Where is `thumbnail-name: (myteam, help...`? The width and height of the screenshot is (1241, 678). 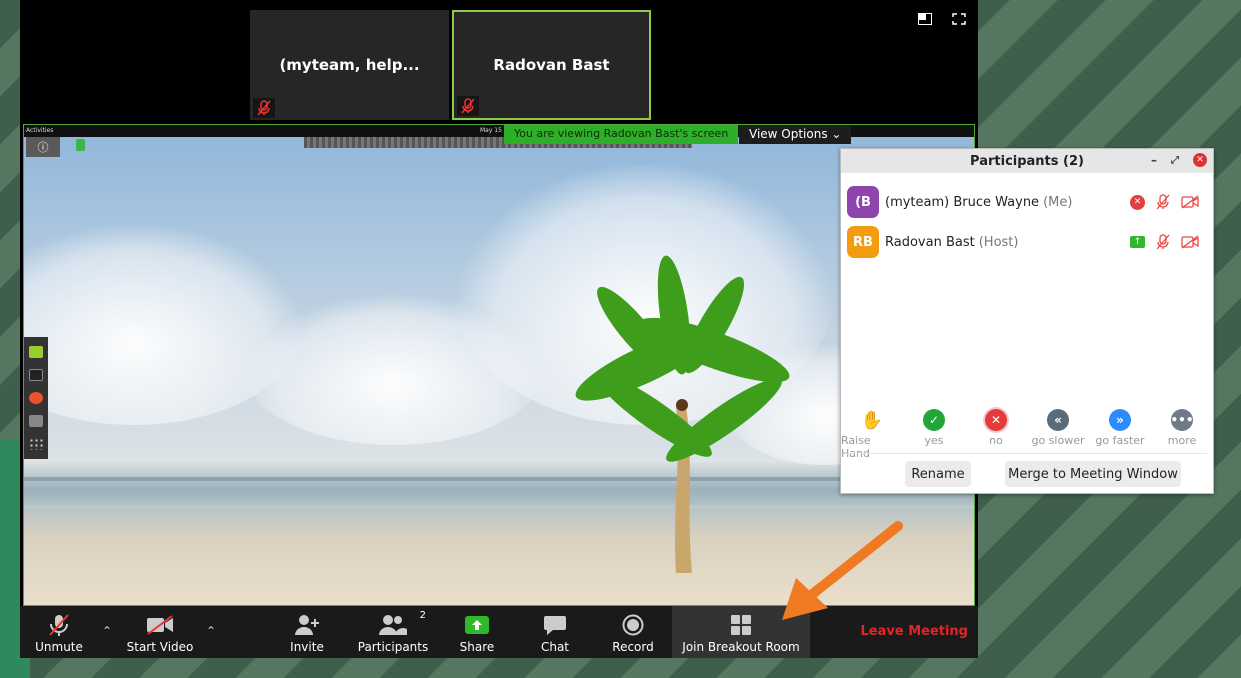
thumbnail-name: (myteam, help... is located at coordinates (349, 65).